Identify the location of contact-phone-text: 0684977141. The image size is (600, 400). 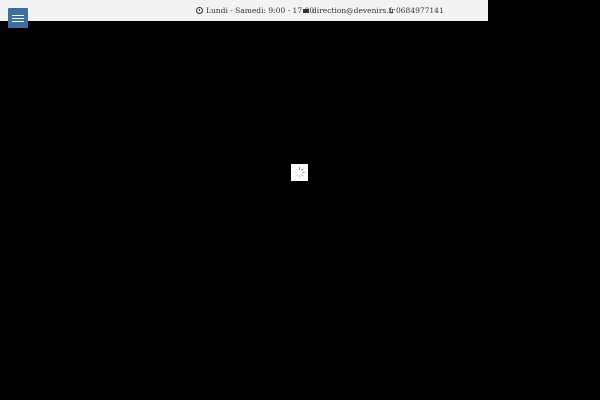
(420, 10).